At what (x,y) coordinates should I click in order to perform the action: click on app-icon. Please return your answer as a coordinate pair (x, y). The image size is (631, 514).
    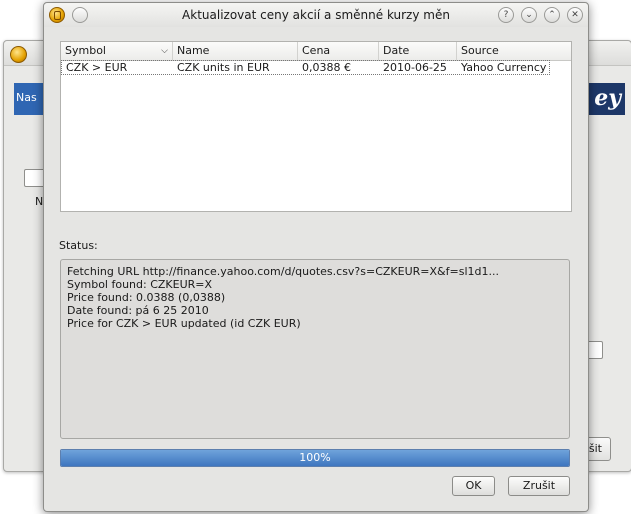
    Looking at the image, I should click on (18, 54).